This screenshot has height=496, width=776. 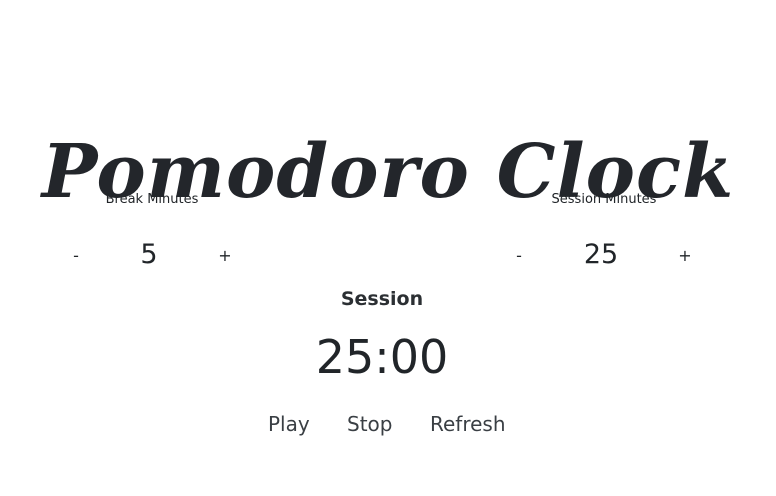 What do you see at coordinates (149, 254) in the screenshot?
I see `break-minutes-value: 5` at bounding box center [149, 254].